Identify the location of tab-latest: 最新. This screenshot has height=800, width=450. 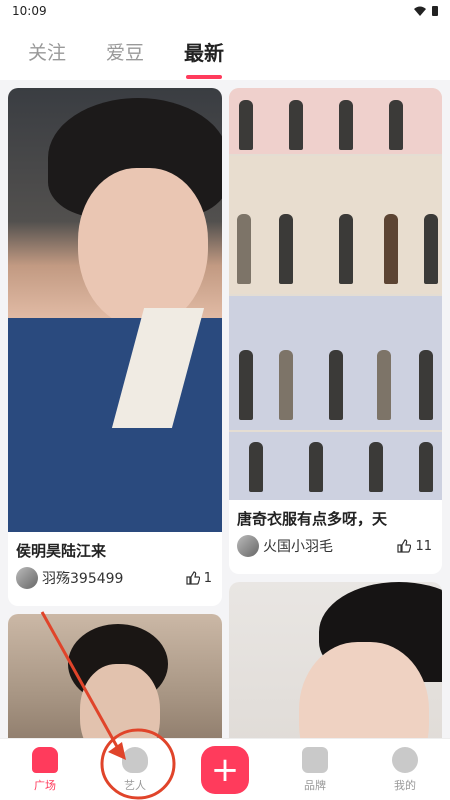
(204, 51).